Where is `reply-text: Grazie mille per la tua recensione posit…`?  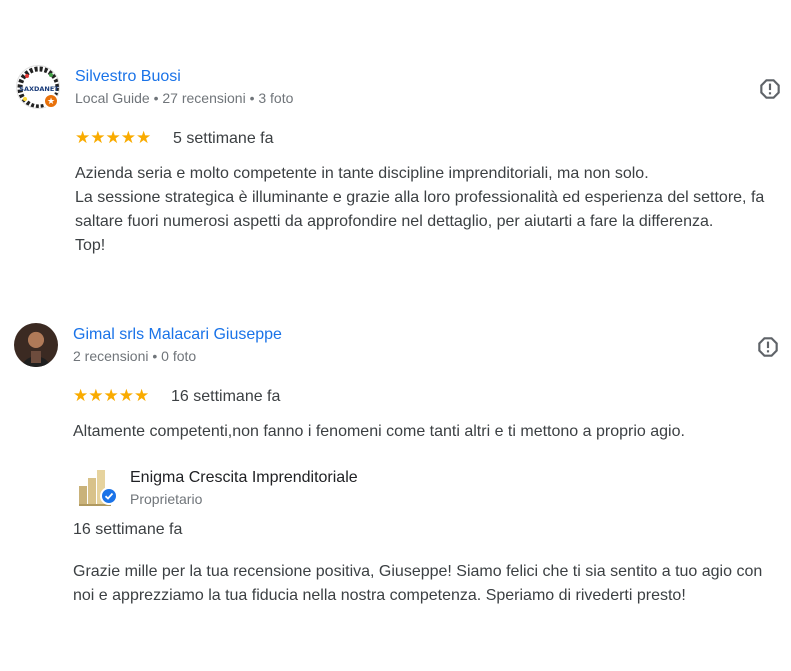 reply-text: Grazie mille per la tua recensione posit… is located at coordinates (418, 583).